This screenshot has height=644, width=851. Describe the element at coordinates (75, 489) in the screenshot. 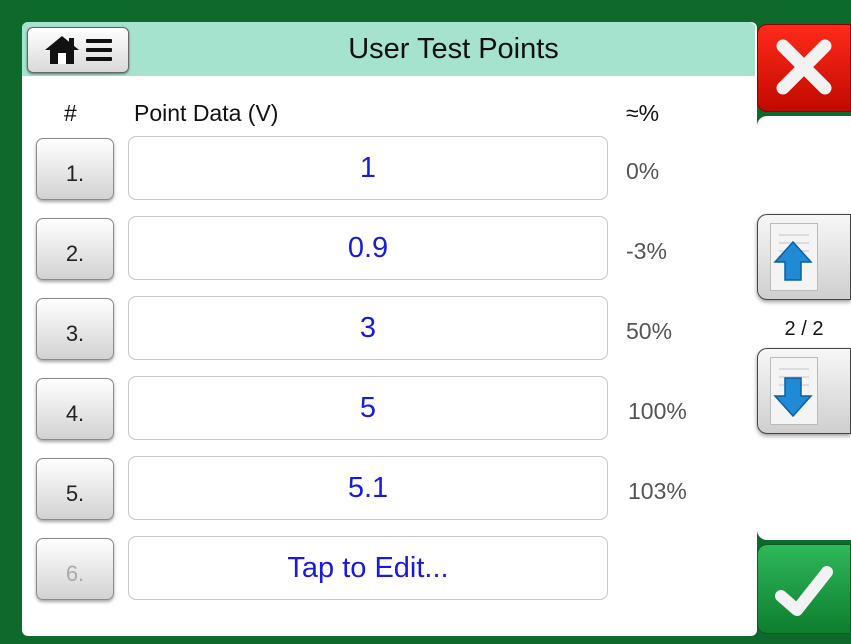

I see `point-number-button: 5.` at that location.